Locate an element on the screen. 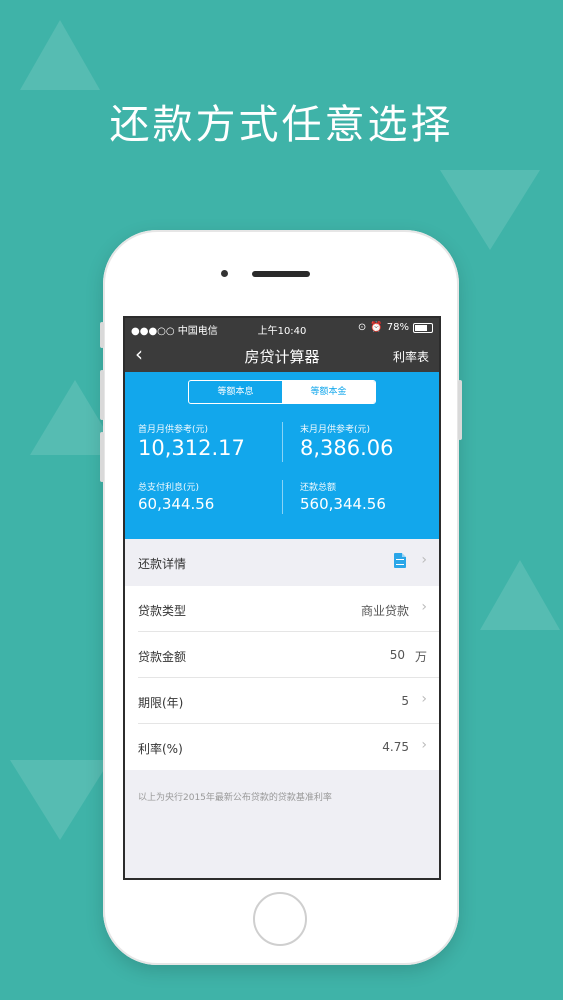 The height and width of the screenshot is (1000, 563). metric-label: 还款总额 is located at coordinates (318, 488).